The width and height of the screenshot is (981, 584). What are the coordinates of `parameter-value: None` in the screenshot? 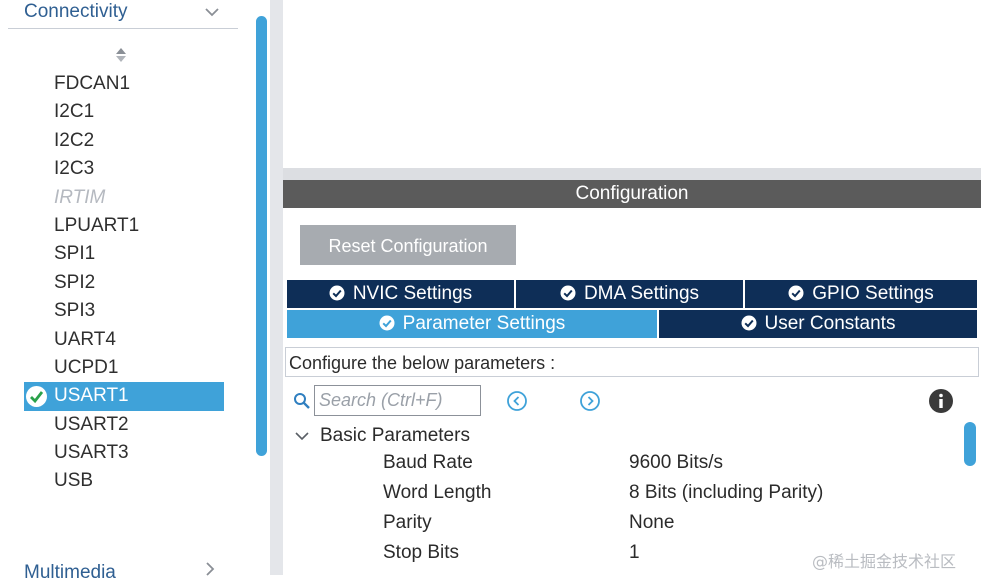 It's located at (651, 523).